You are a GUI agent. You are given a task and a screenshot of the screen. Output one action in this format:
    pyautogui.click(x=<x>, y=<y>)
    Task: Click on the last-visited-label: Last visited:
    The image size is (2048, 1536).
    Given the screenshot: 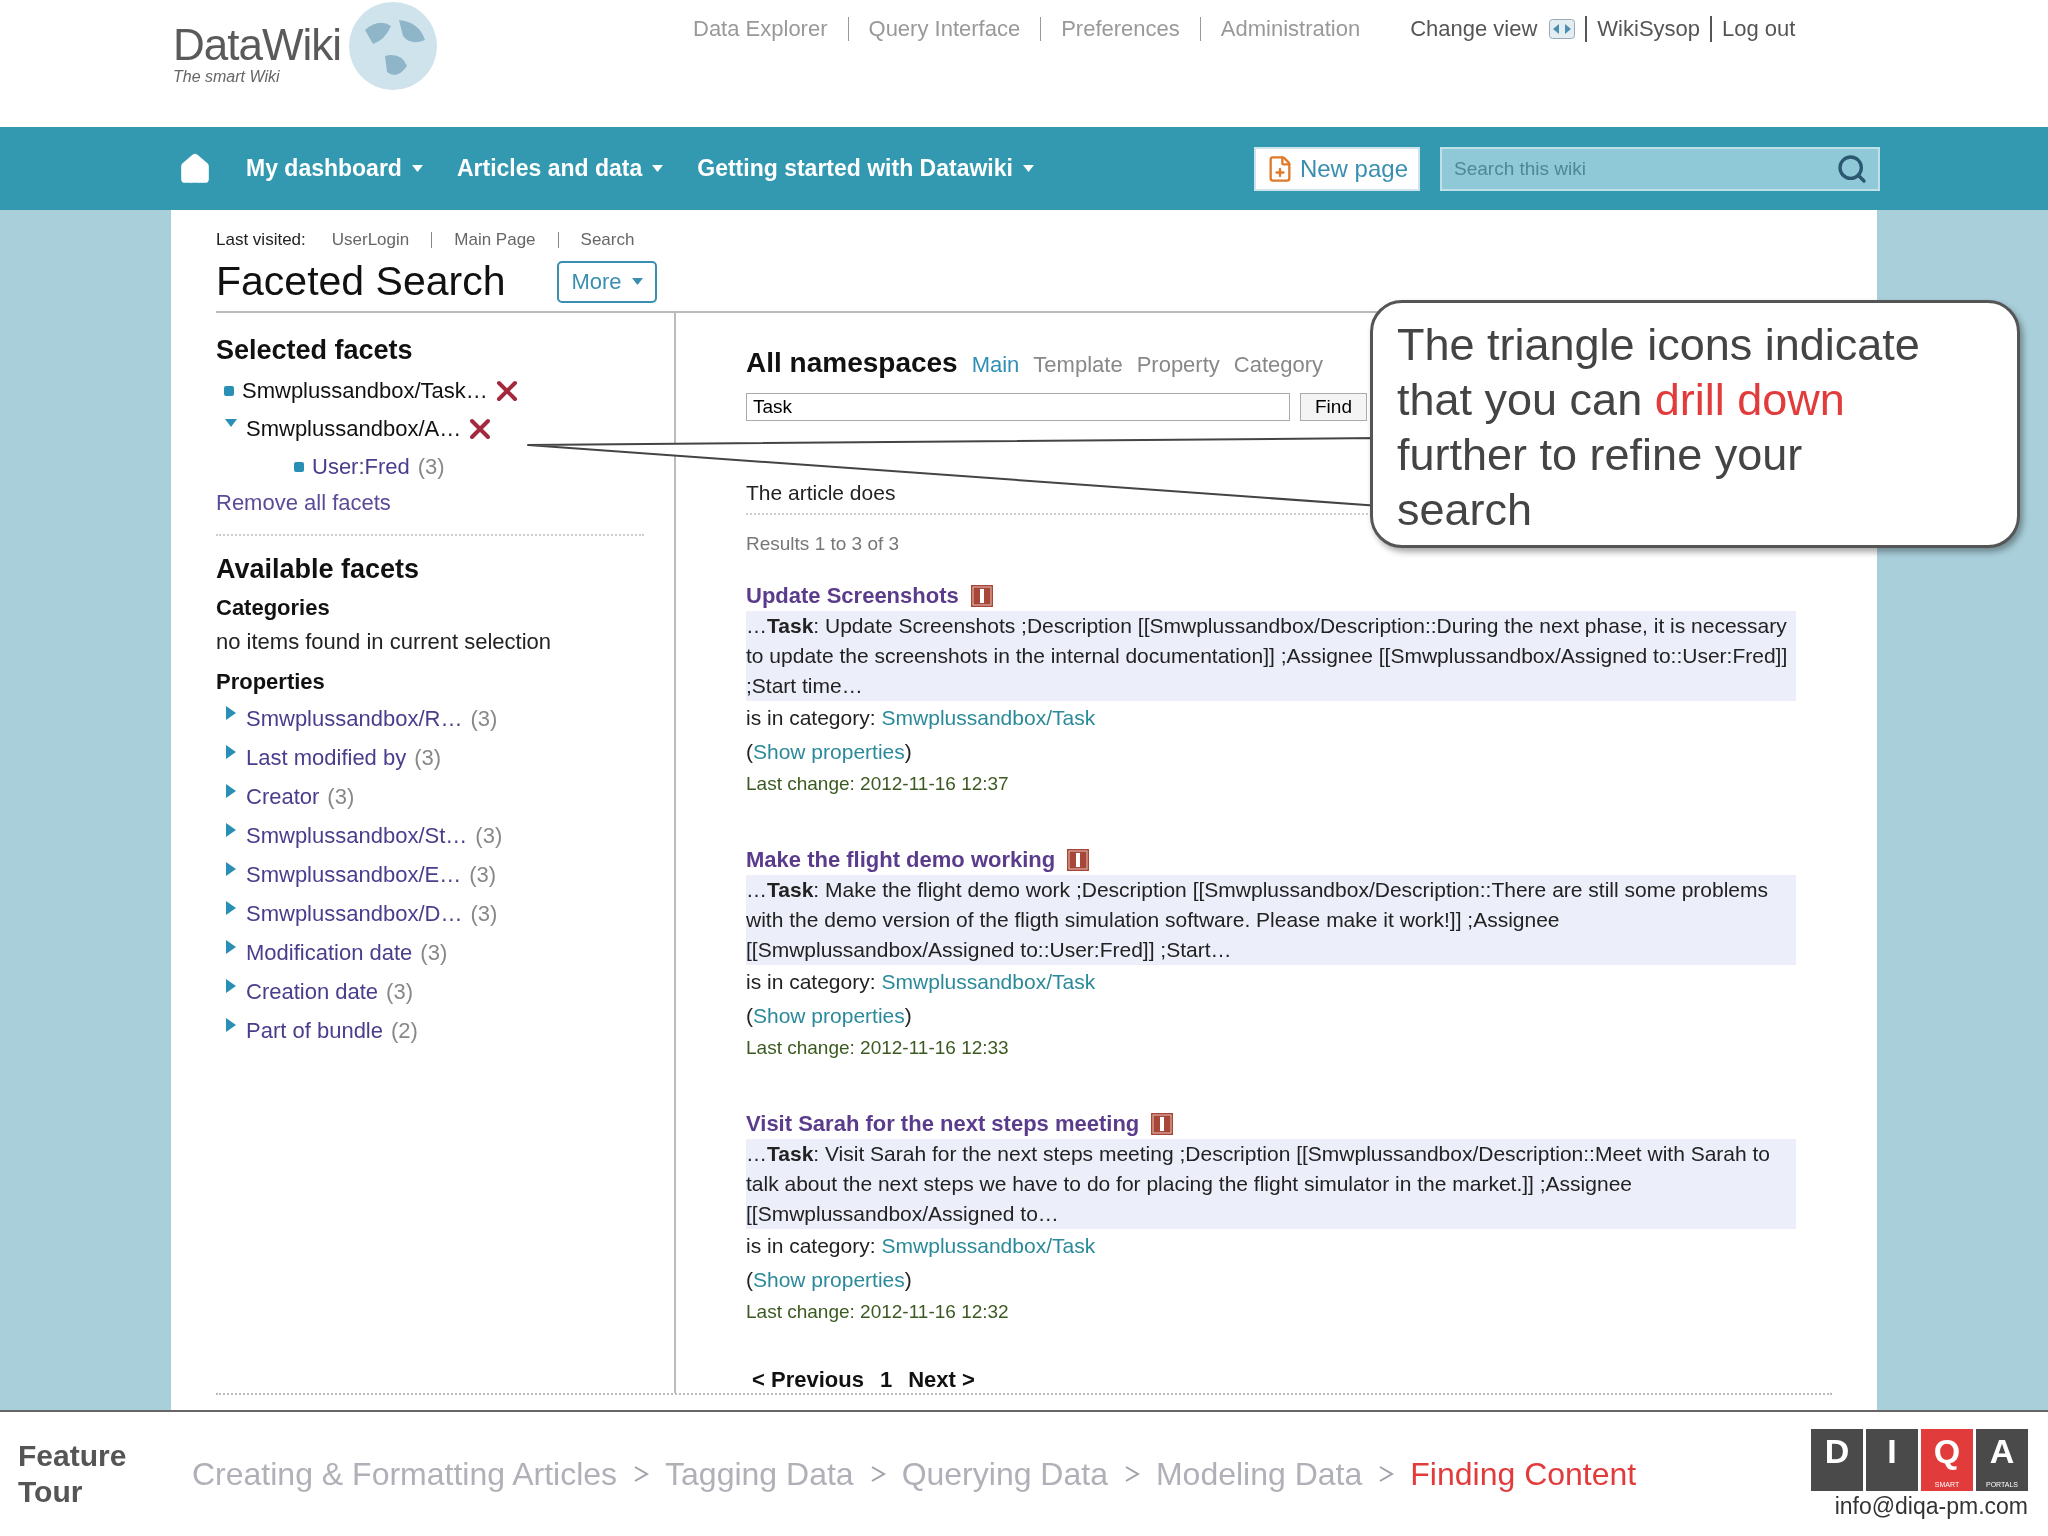 What is the action you would take?
    pyautogui.click(x=261, y=240)
    